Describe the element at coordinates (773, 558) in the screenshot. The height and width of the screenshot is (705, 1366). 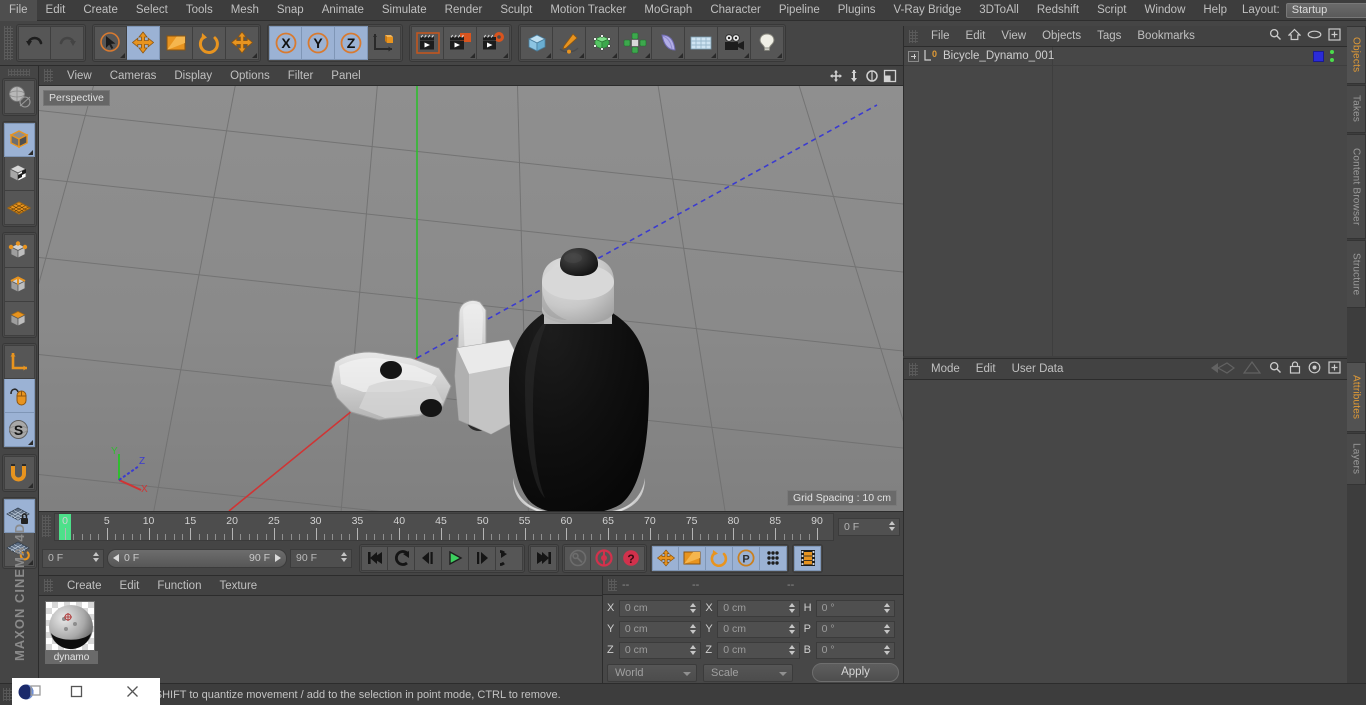
I see `record-pla-button` at that location.